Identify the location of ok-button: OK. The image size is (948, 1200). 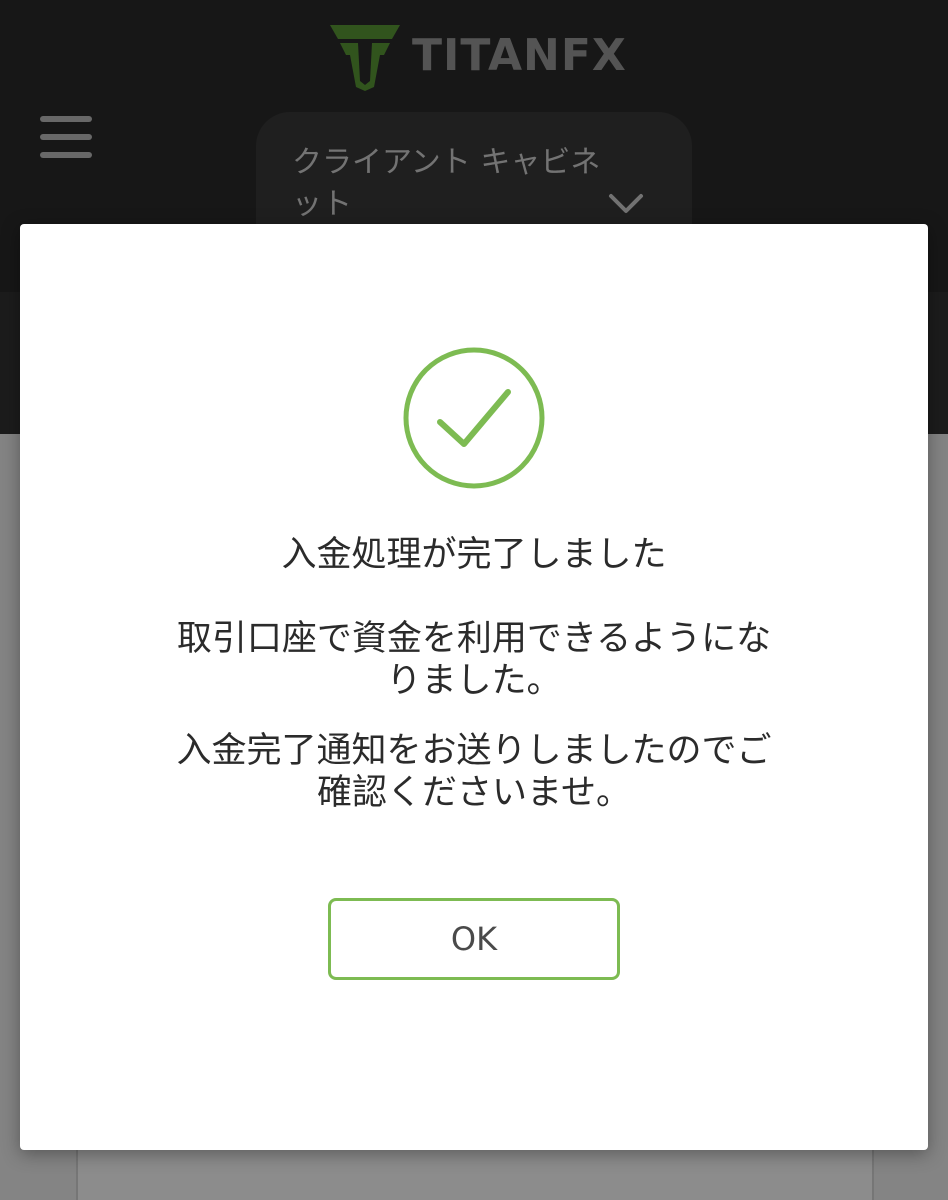
(474, 939).